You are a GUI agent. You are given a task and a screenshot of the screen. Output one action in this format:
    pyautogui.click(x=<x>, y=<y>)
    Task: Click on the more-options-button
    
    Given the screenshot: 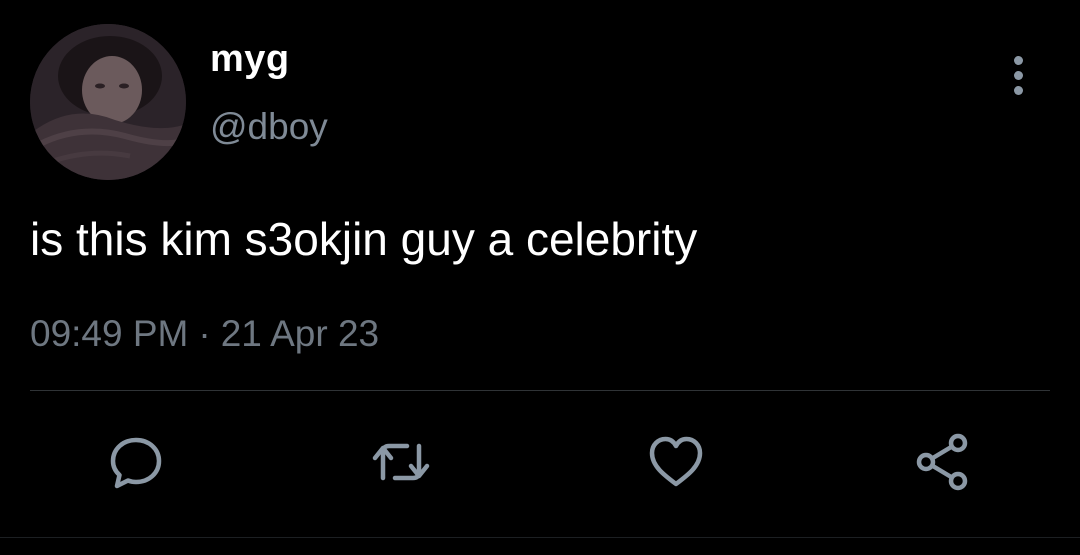 What is the action you would take?
    pyautogui.click(x=1018, y=75)
    